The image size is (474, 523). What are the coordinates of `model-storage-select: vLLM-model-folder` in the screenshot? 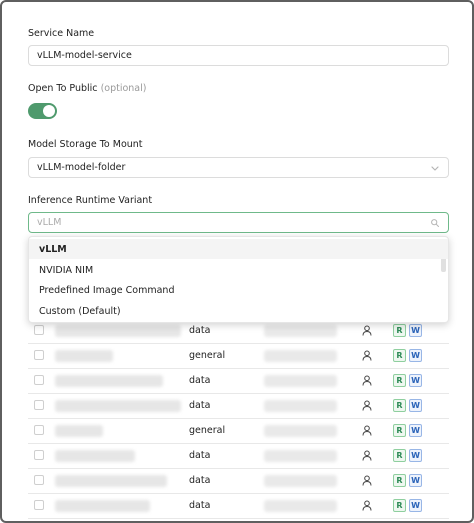 It's located at (238, 167).